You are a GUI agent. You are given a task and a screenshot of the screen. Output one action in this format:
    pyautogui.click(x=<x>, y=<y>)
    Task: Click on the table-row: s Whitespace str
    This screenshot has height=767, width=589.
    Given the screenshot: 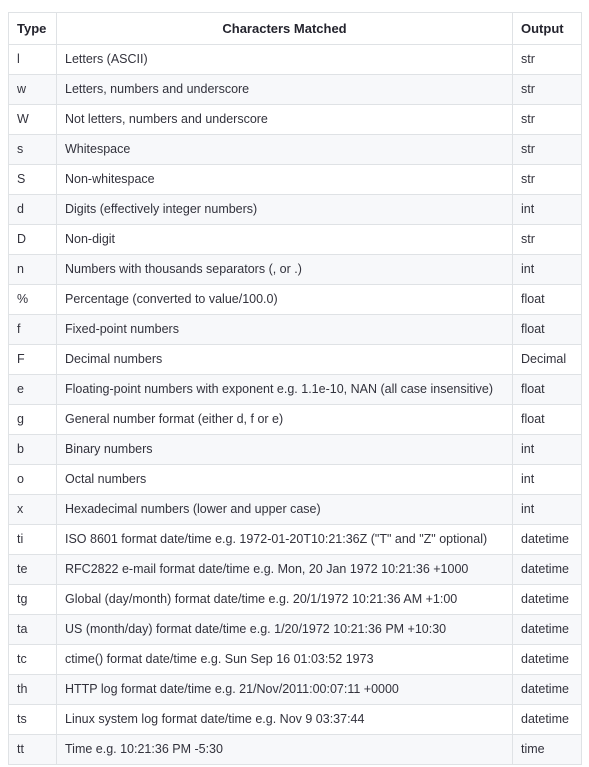 What is the action you would take?
    pyautogui.click(x=295, y=149)
    